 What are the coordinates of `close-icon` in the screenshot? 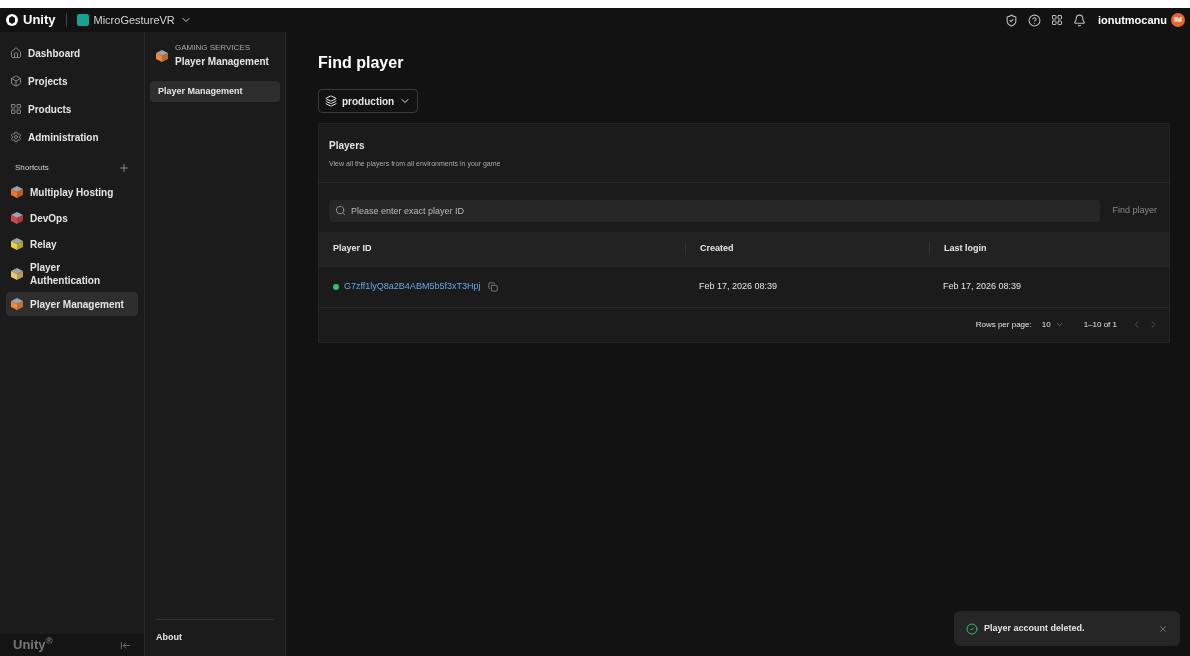 It's located at (1163, 628).